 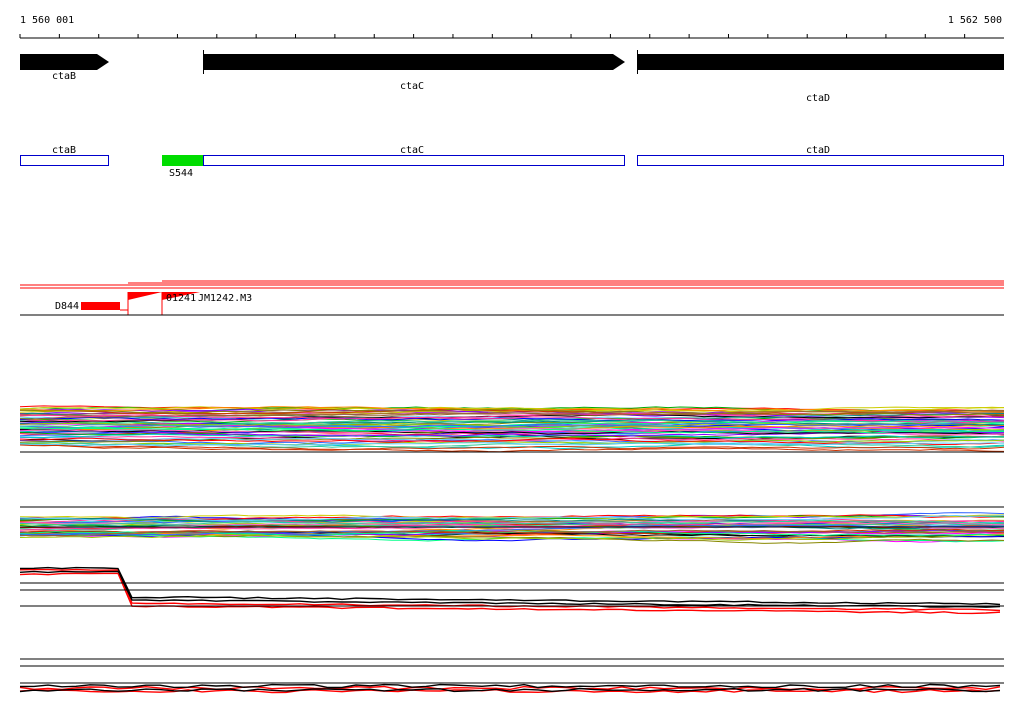 I want to click on transcript-label-jm1242: JM1242.M3, so click(x=225, y=298).